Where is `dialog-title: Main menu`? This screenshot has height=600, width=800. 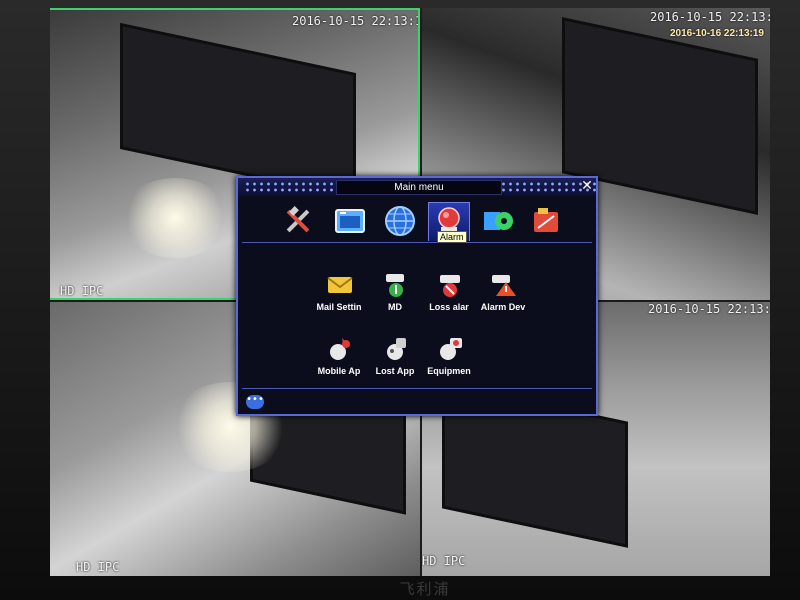
dialog-title: Main menu is located at coordinates (419, 187).